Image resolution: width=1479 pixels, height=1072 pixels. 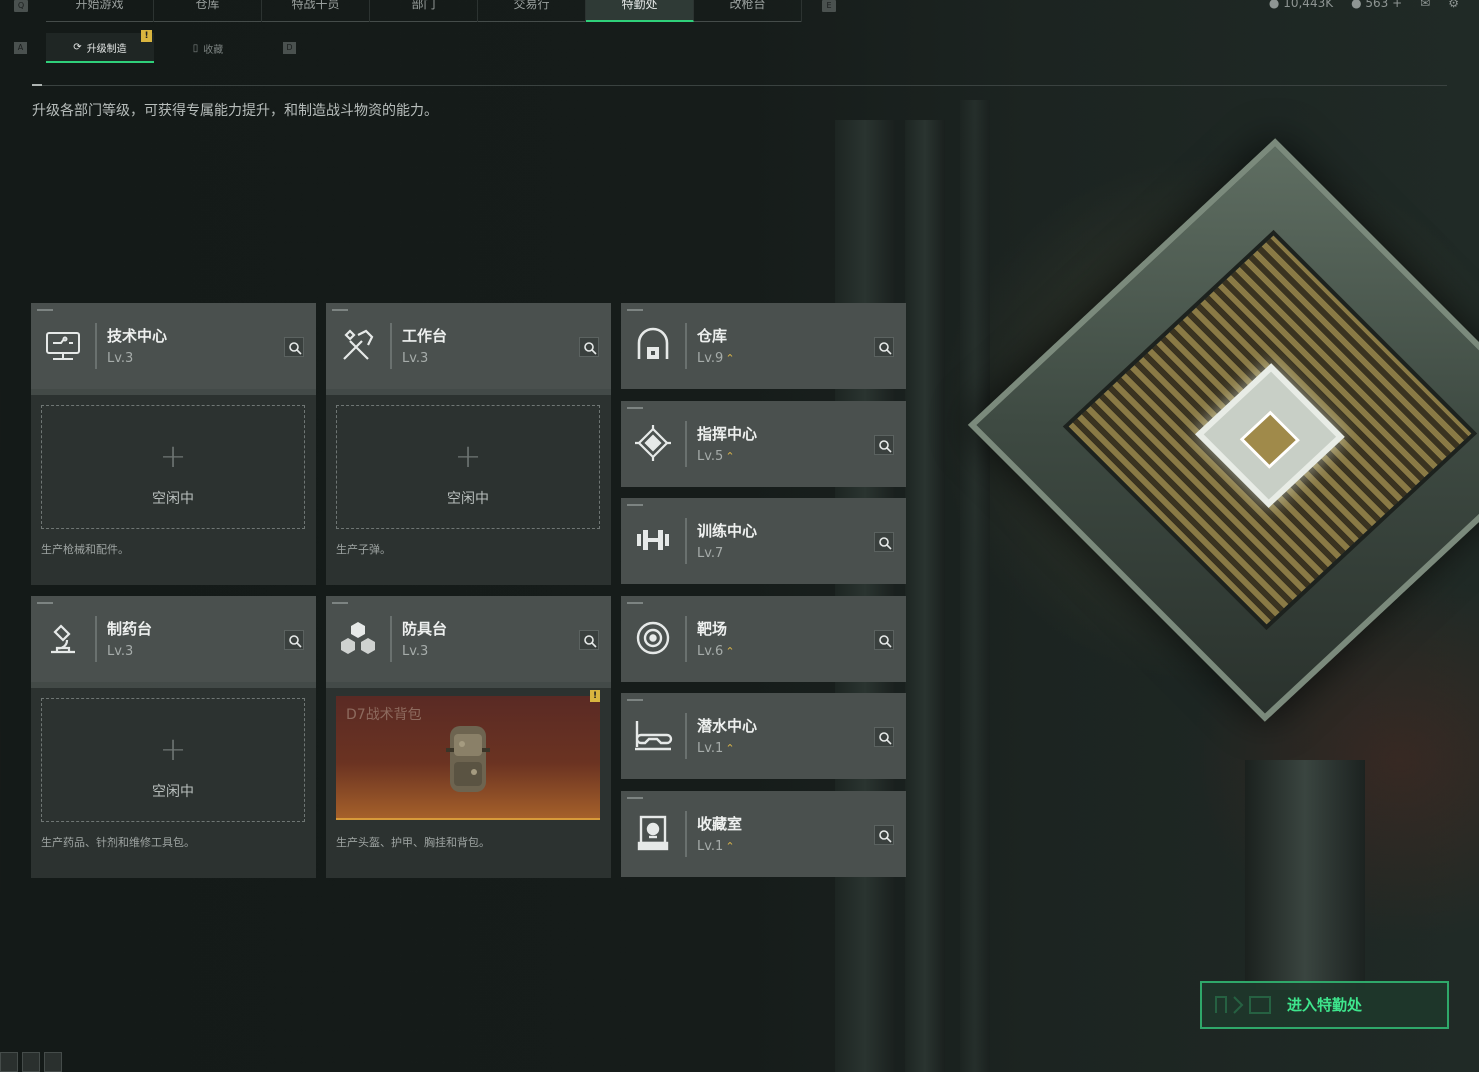 I want to click on production-slot: D7战术背包 ! 生产头盔、护甲、胸挂和背包。, so click(x=468, y=783).